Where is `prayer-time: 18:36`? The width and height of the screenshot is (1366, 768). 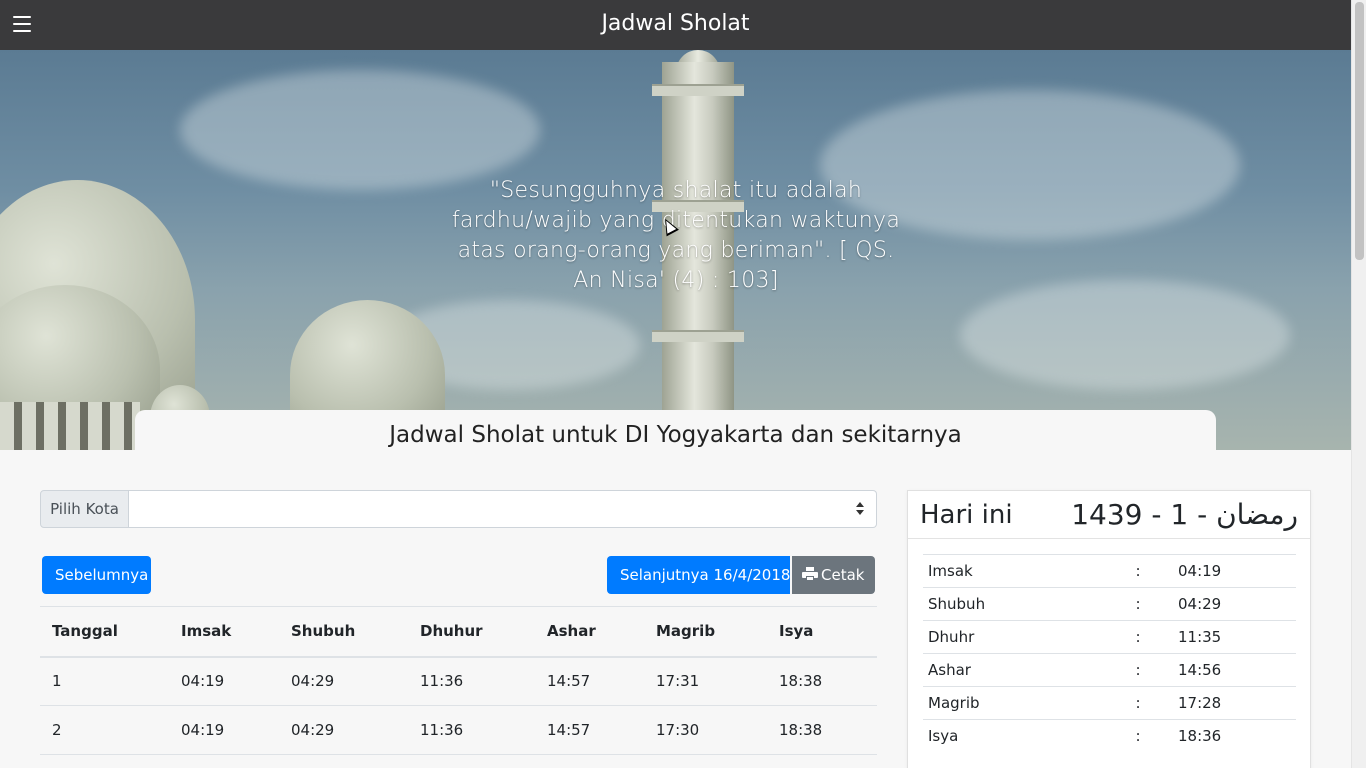
prayer-time: 18:36 is located at coordinates (1234, 736).